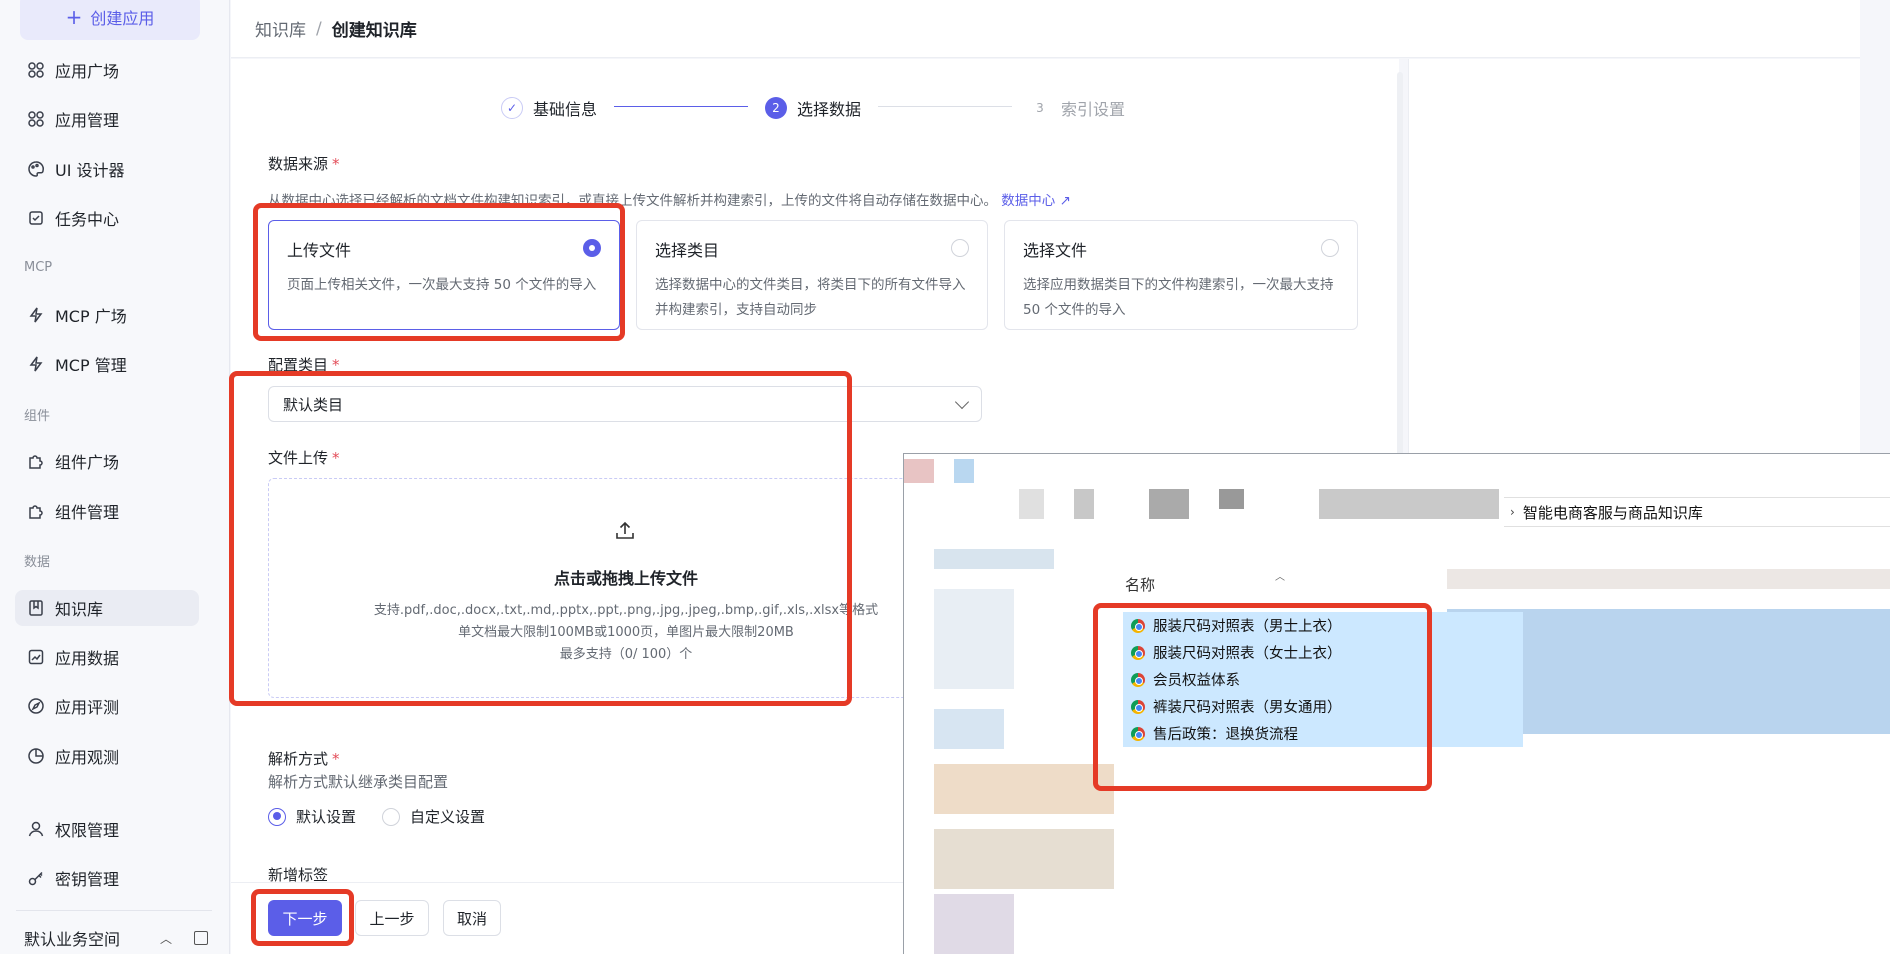  I want to click on sidebar-item-label: 密钥管理, so click(87, 879).